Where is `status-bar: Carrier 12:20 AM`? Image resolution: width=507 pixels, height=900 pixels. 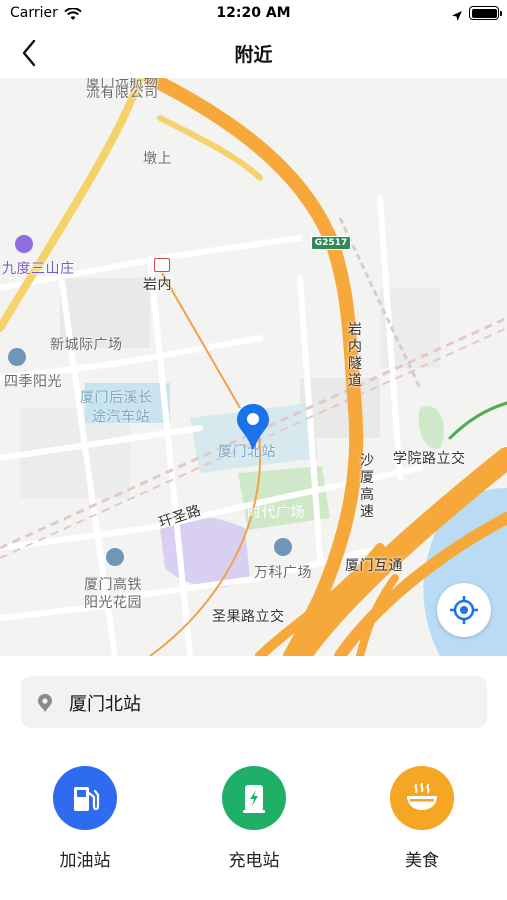 status-bar: Carrier 12:20 AM is located at coordinates (253, 14).